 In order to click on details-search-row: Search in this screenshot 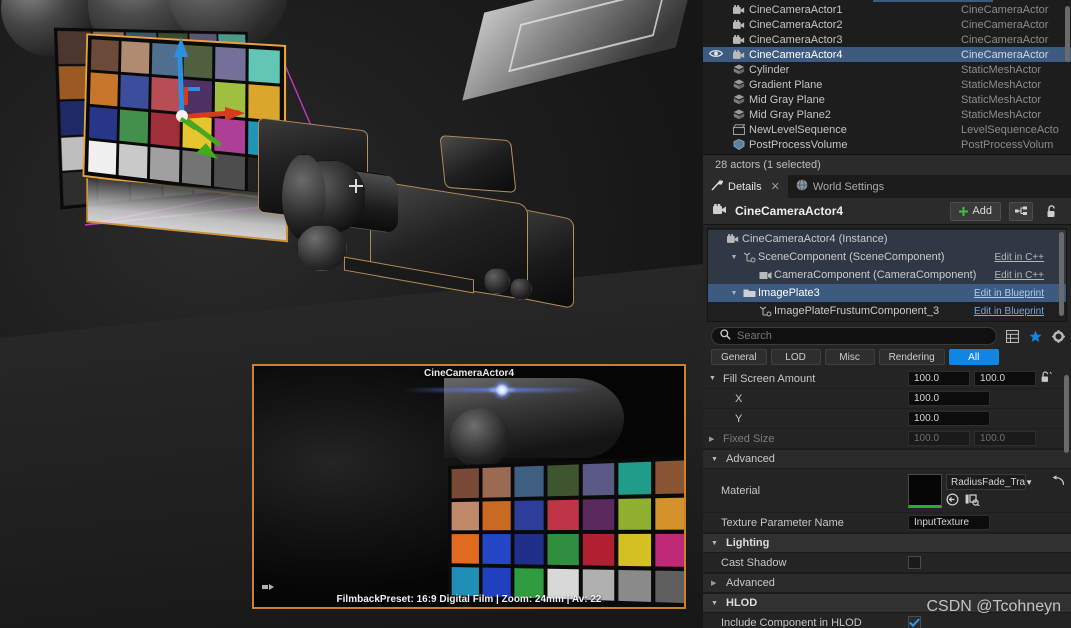, I will do `click(887, 335)`.